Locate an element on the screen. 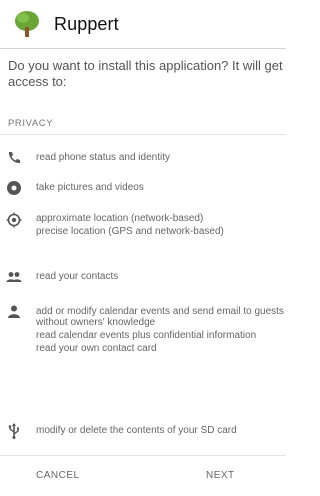 This screenshot has height=496, width=320. next-button: NEXT is located at coordinates (220, 475).